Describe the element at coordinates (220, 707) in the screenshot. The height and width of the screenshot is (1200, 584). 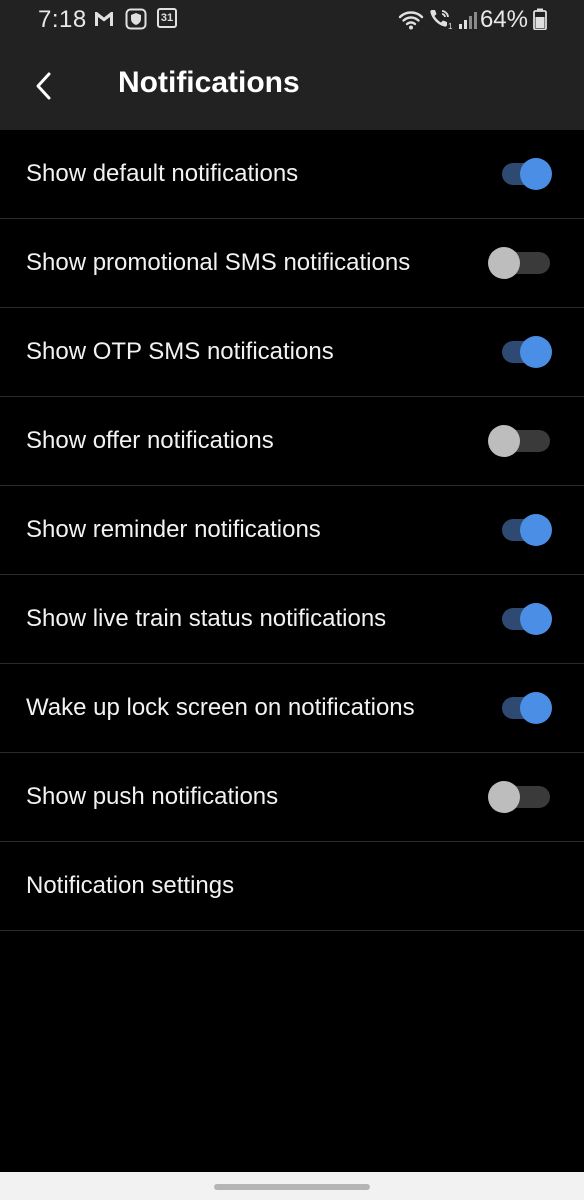
I see `setting-label: Wake up lock screen on notifications` at that location.